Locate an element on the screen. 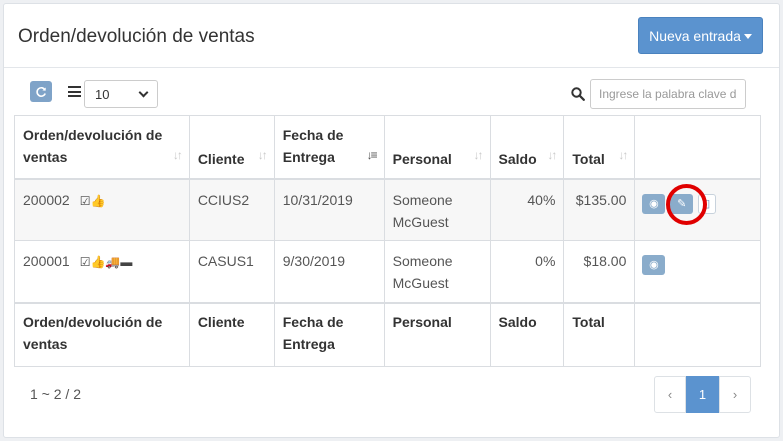 The image size is (783, 441). balance-cell: 40% is located at coordinates (527, 209).